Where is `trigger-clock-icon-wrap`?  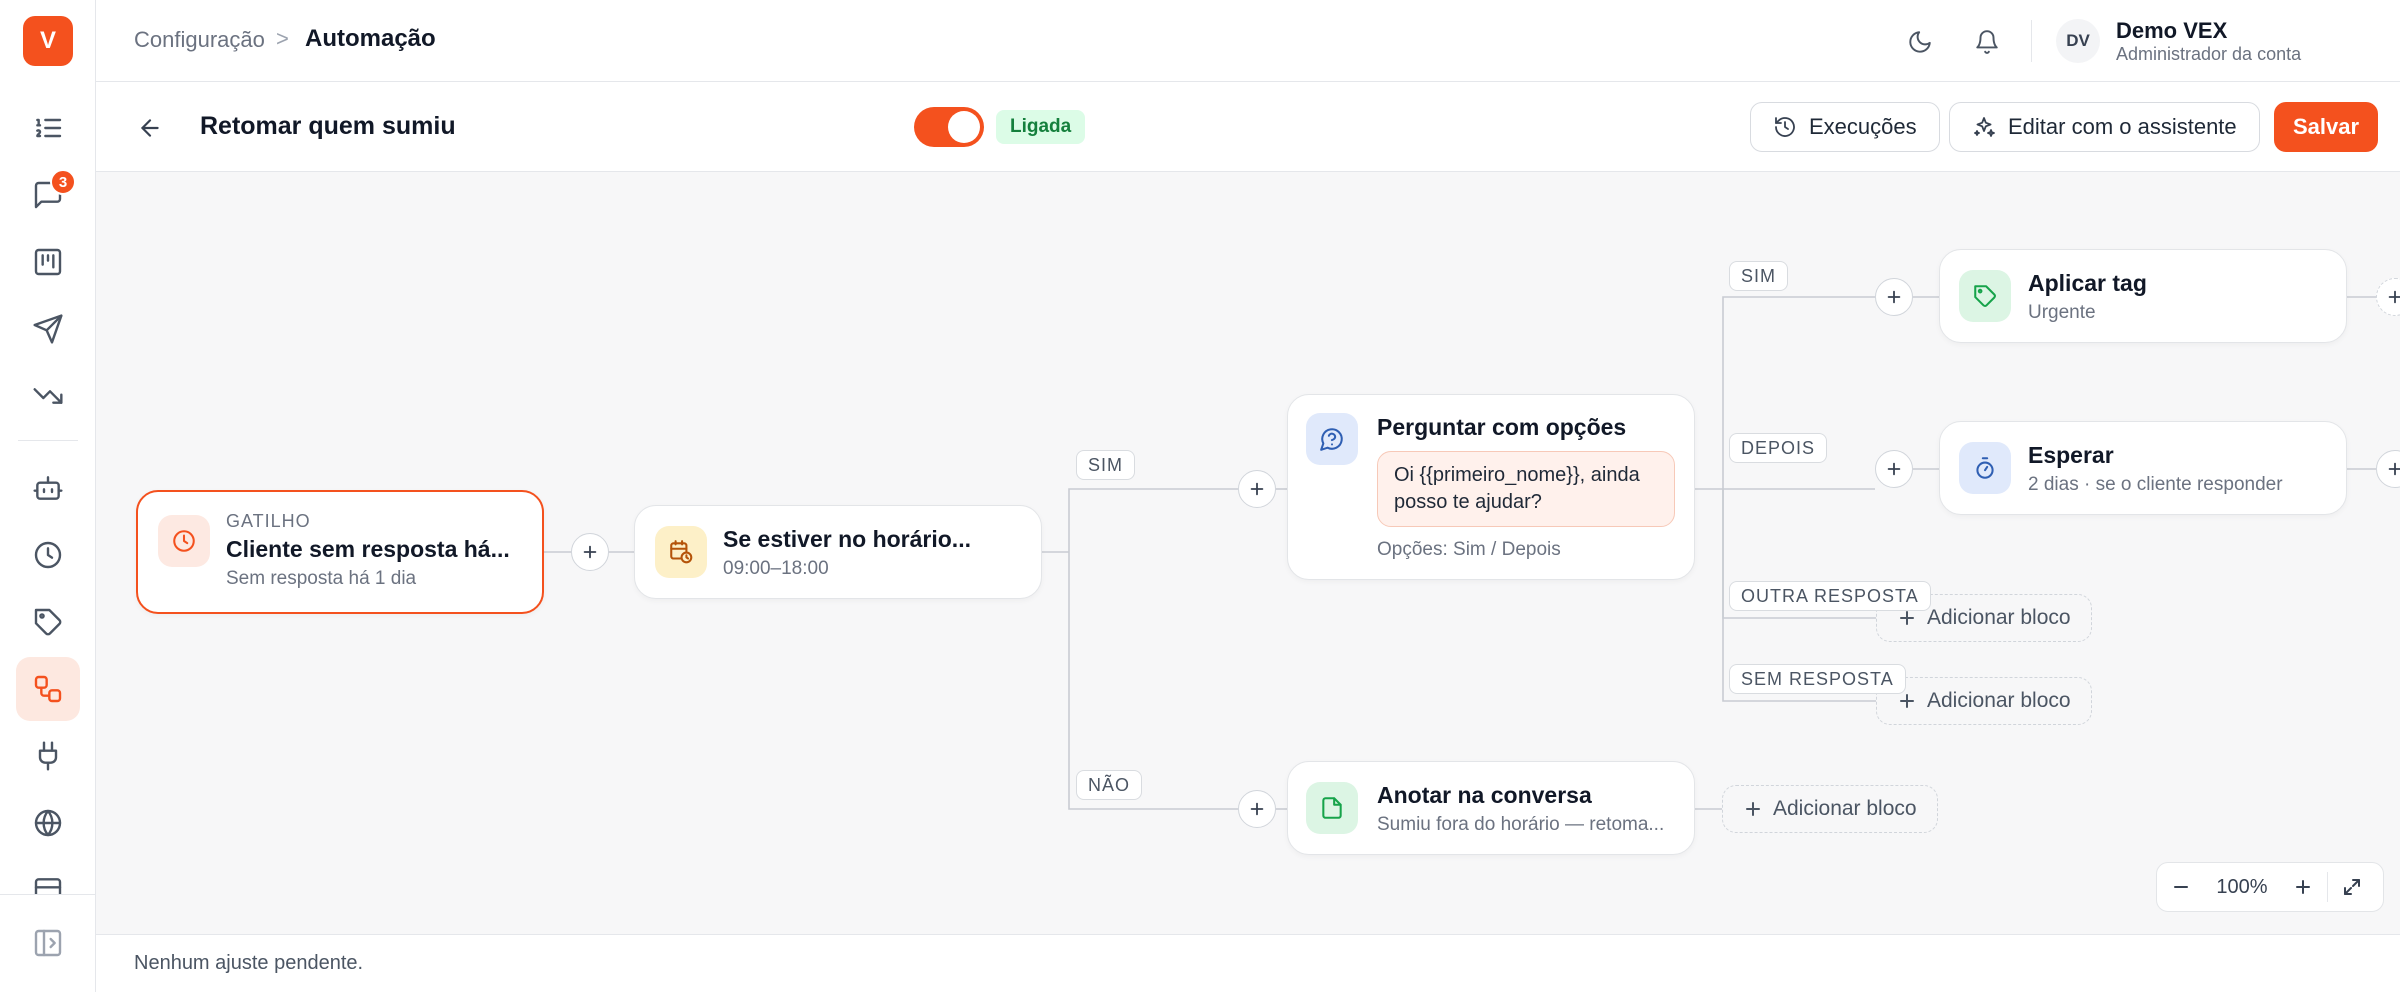
trigger-clock-icon-wrap is located at coordinates (184, 541).